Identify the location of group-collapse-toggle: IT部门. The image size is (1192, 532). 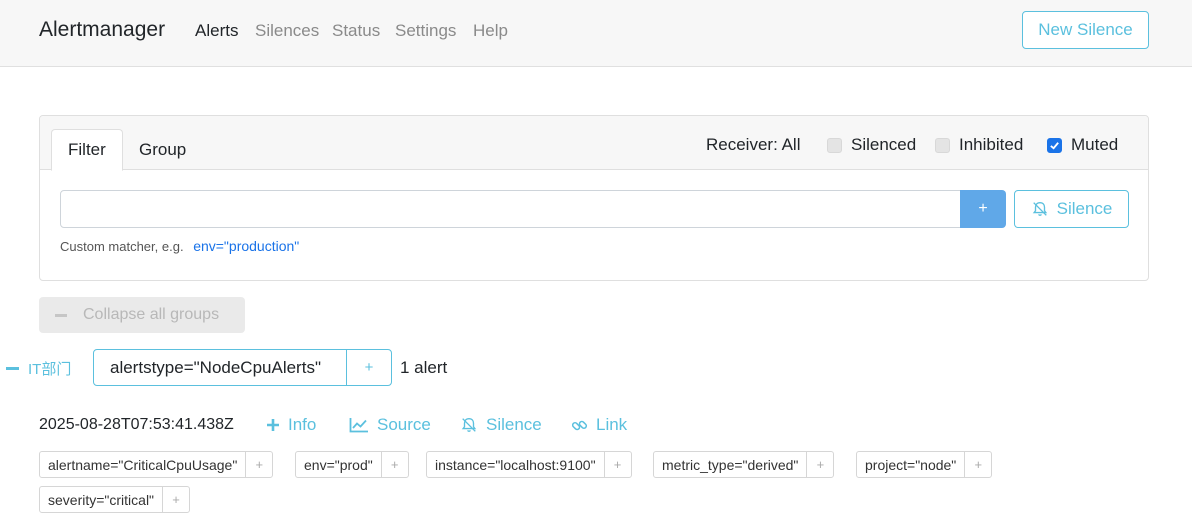
(38, 368).